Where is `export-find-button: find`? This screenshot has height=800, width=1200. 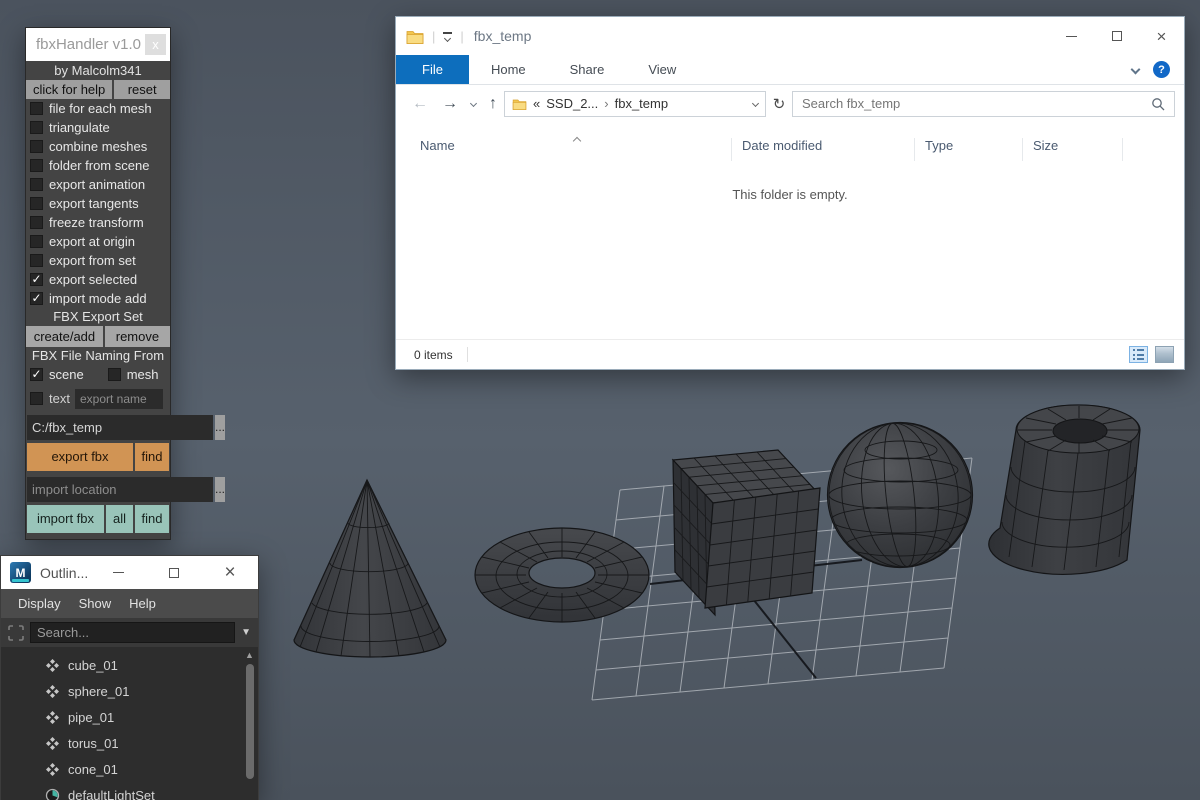 export-find-button: find is located at coordinates (152, 457).